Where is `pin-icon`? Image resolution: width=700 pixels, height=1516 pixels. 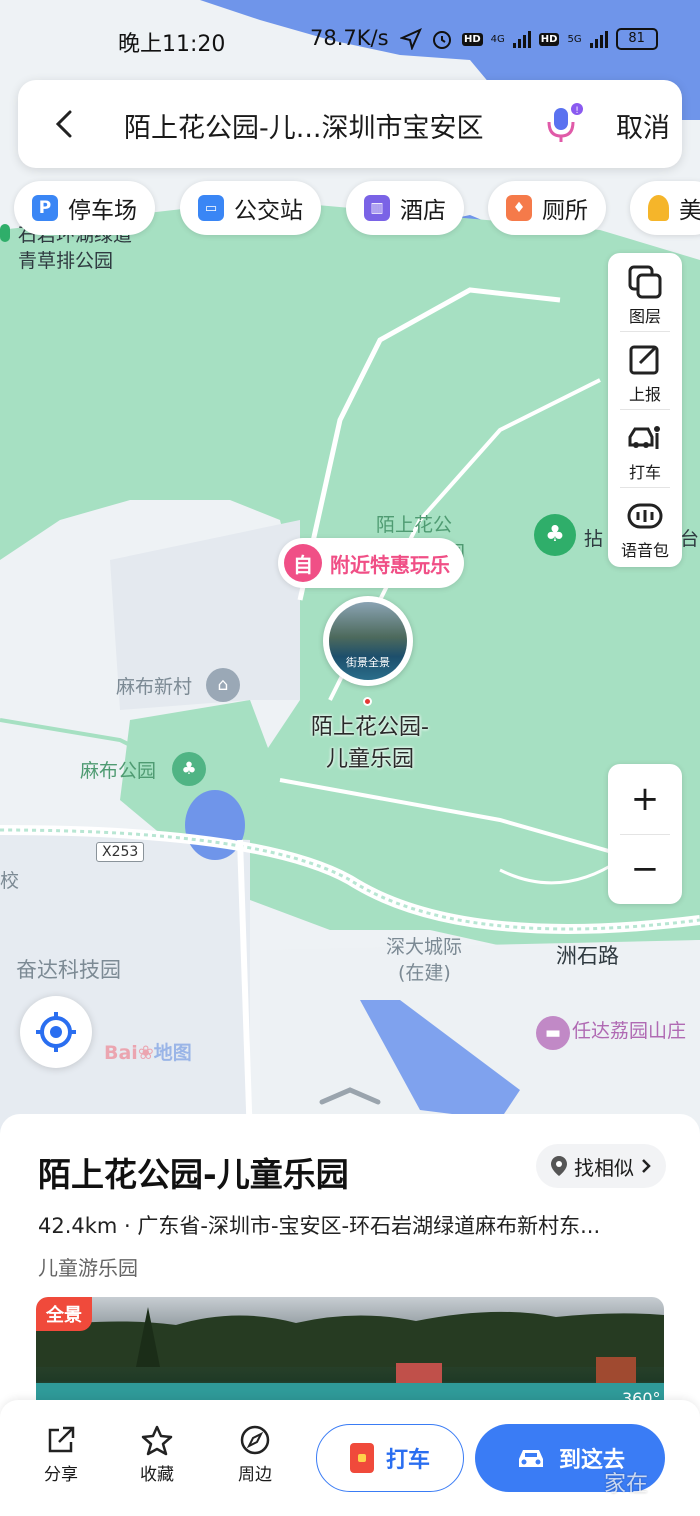 pin-icon is located at coordinates (559, 1166).